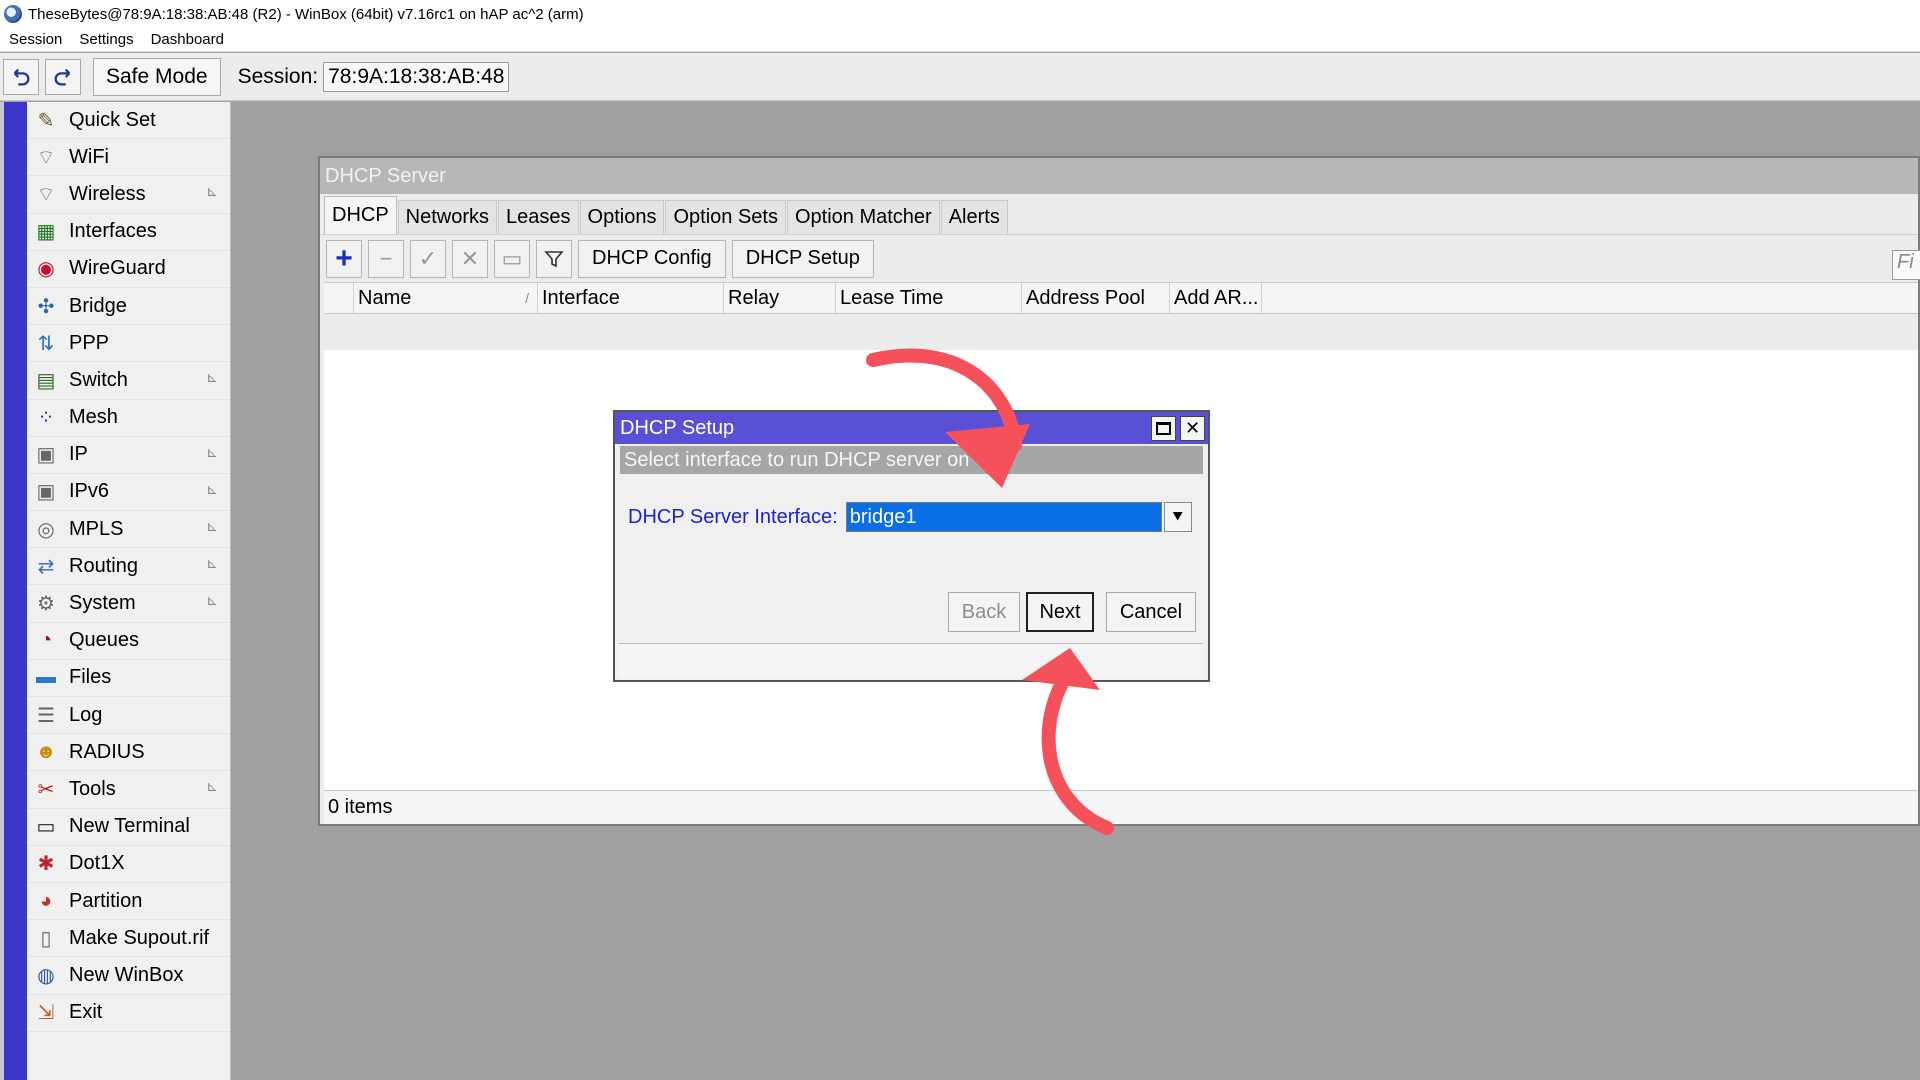 This screenshot has width=1920, height=1080. I want to click on comment-button: ▭, so click(512, 258).